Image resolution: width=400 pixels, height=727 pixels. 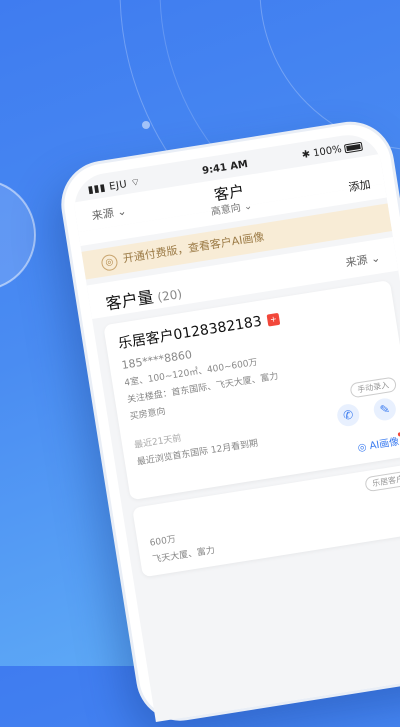 I want to click on list-source-filter: 来源 ⌄, so click(x=362, y=259).